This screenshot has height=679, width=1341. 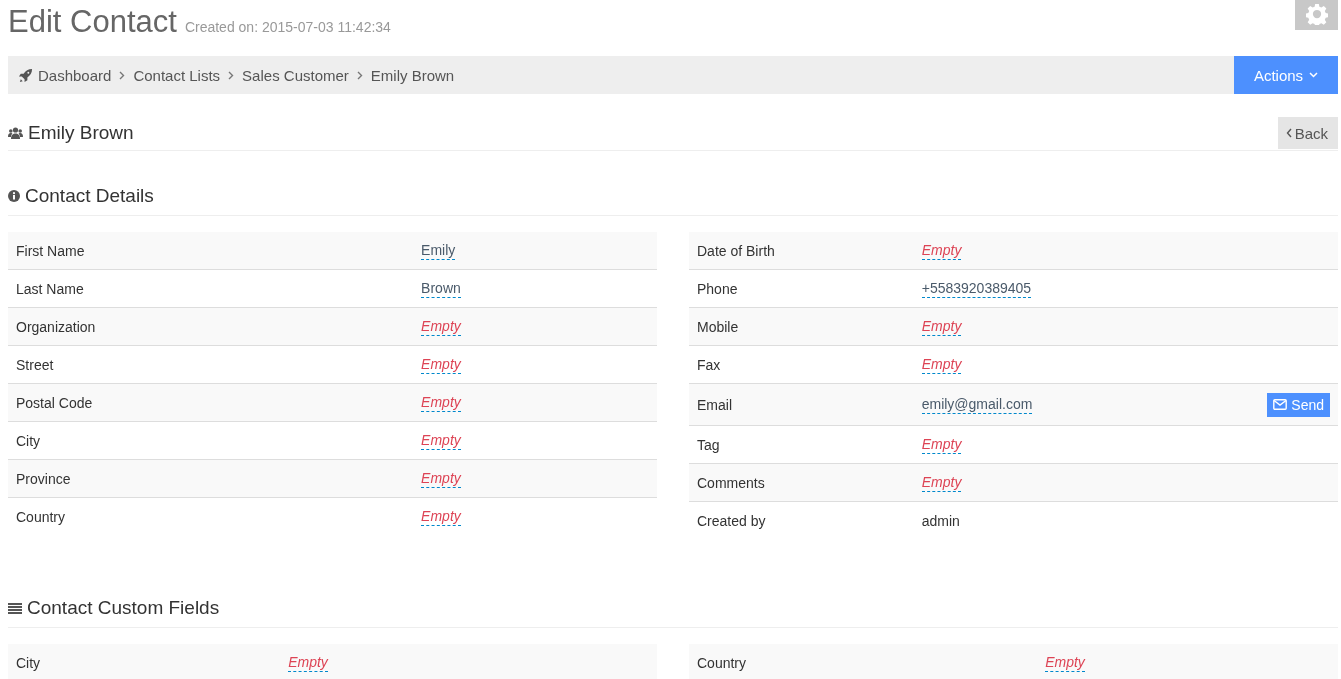 What do you see at coordinates (1314, 75) in the screenshot?
I see `caret-icon` at bounding box center [1314, 75].